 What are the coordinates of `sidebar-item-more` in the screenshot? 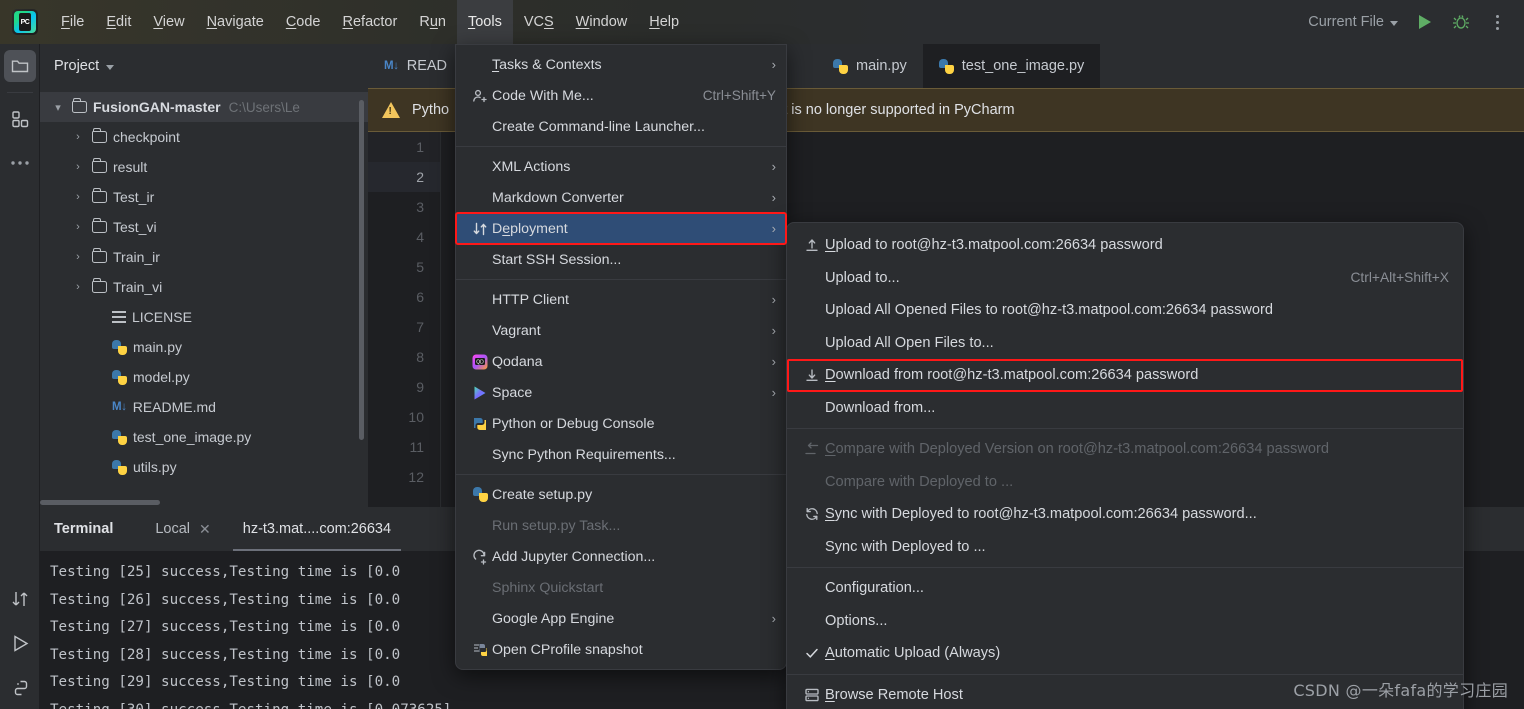 It's located at (20, 163).